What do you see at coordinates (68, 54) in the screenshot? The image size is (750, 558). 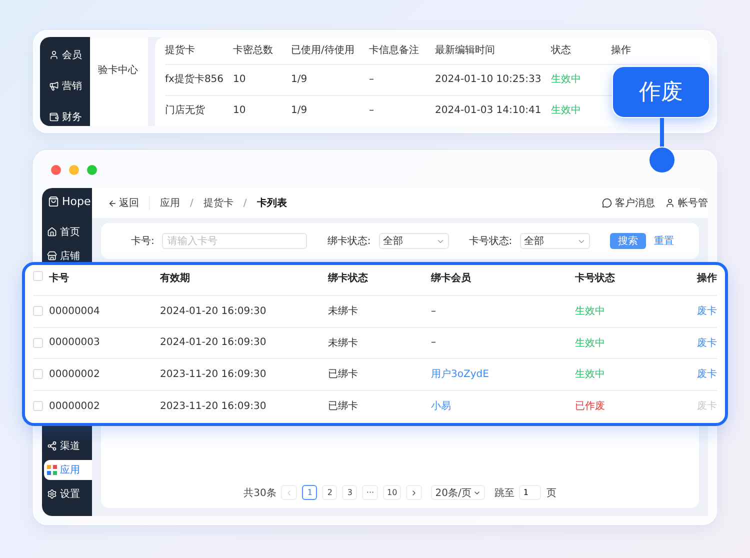 I see `sidebar-item: 会员` at bounding box center [68, 54].